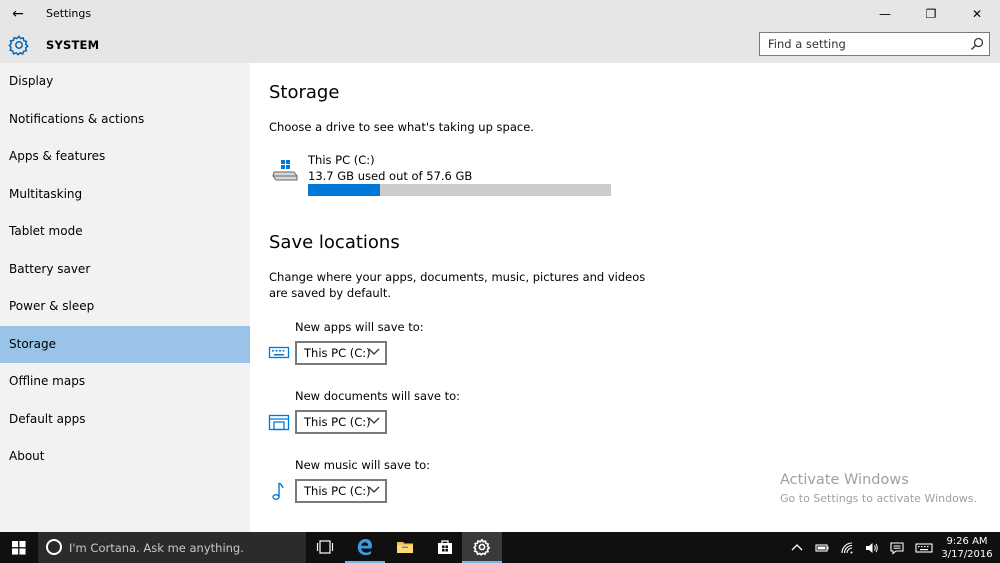 The image size is (1000, 563). I want to click on sidebar-item-label: Notifications & actions, so click(77, 118).